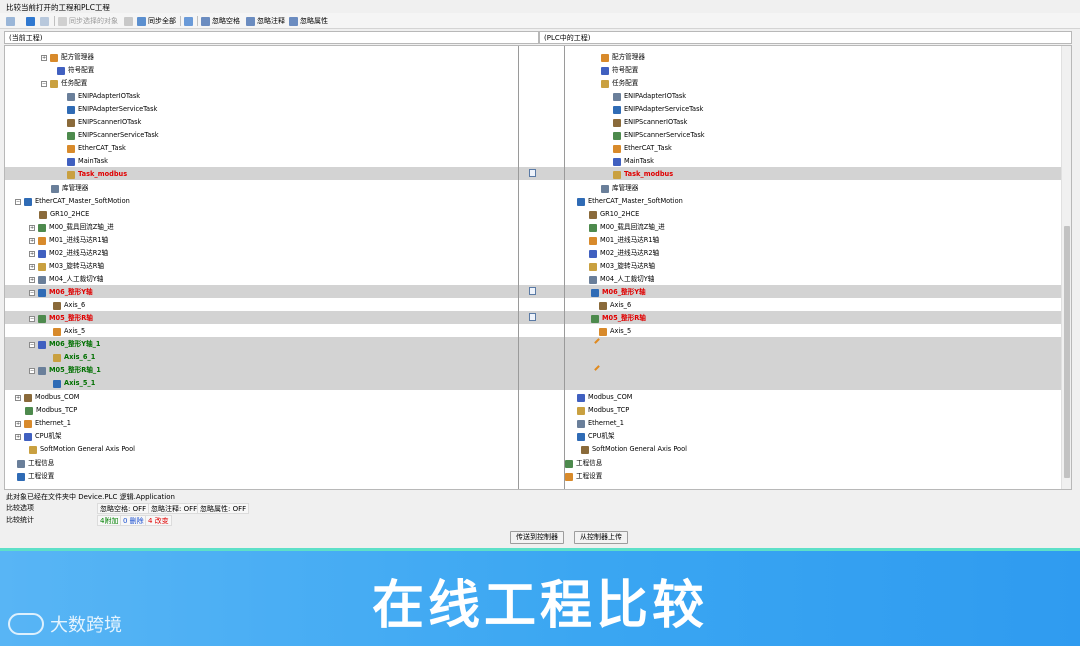  Describe the element at coordinates (65, 370) in the screenshot. I see `tree-item: − M05_整形R轴_1` at that location.